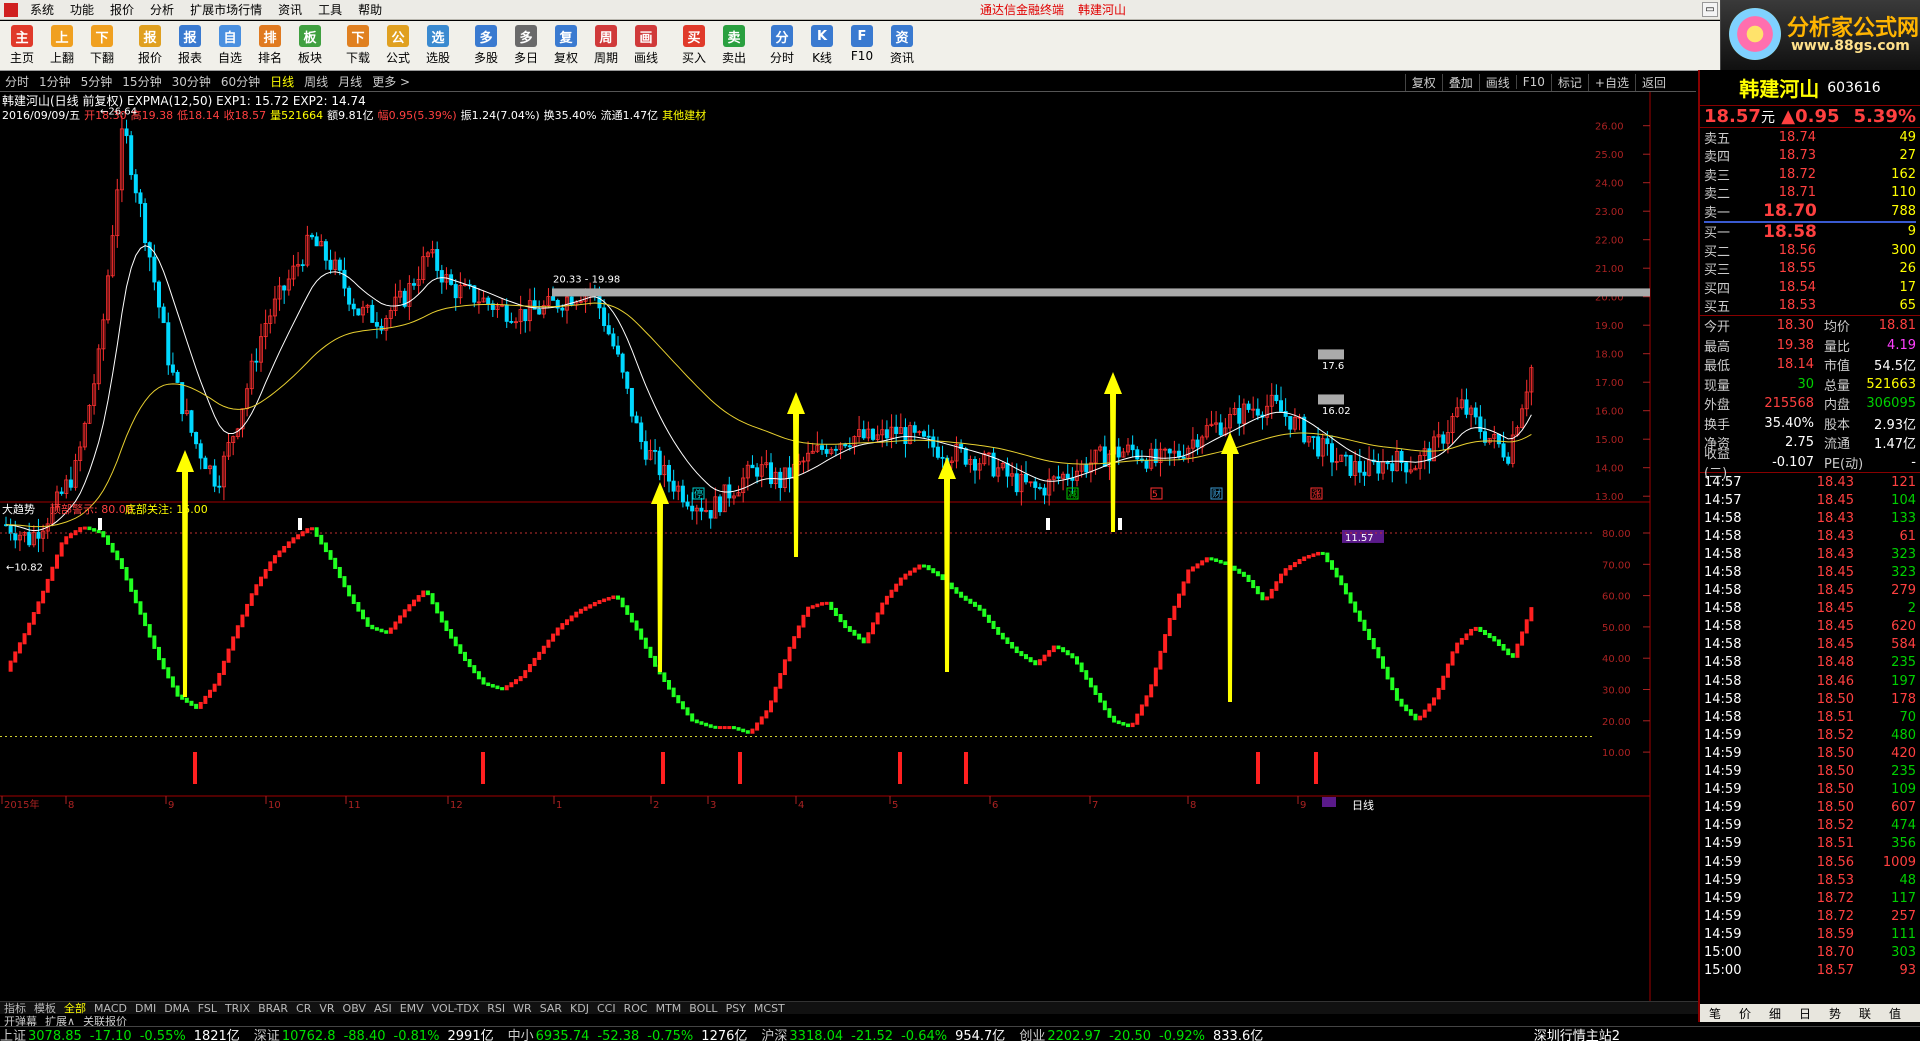 The width and height of the screenshot is (1920, 1041). What do you see at coordinates (1329, 802) in the screenshot?
I see `scroll-indicator` at bounding box center [1329, 802].